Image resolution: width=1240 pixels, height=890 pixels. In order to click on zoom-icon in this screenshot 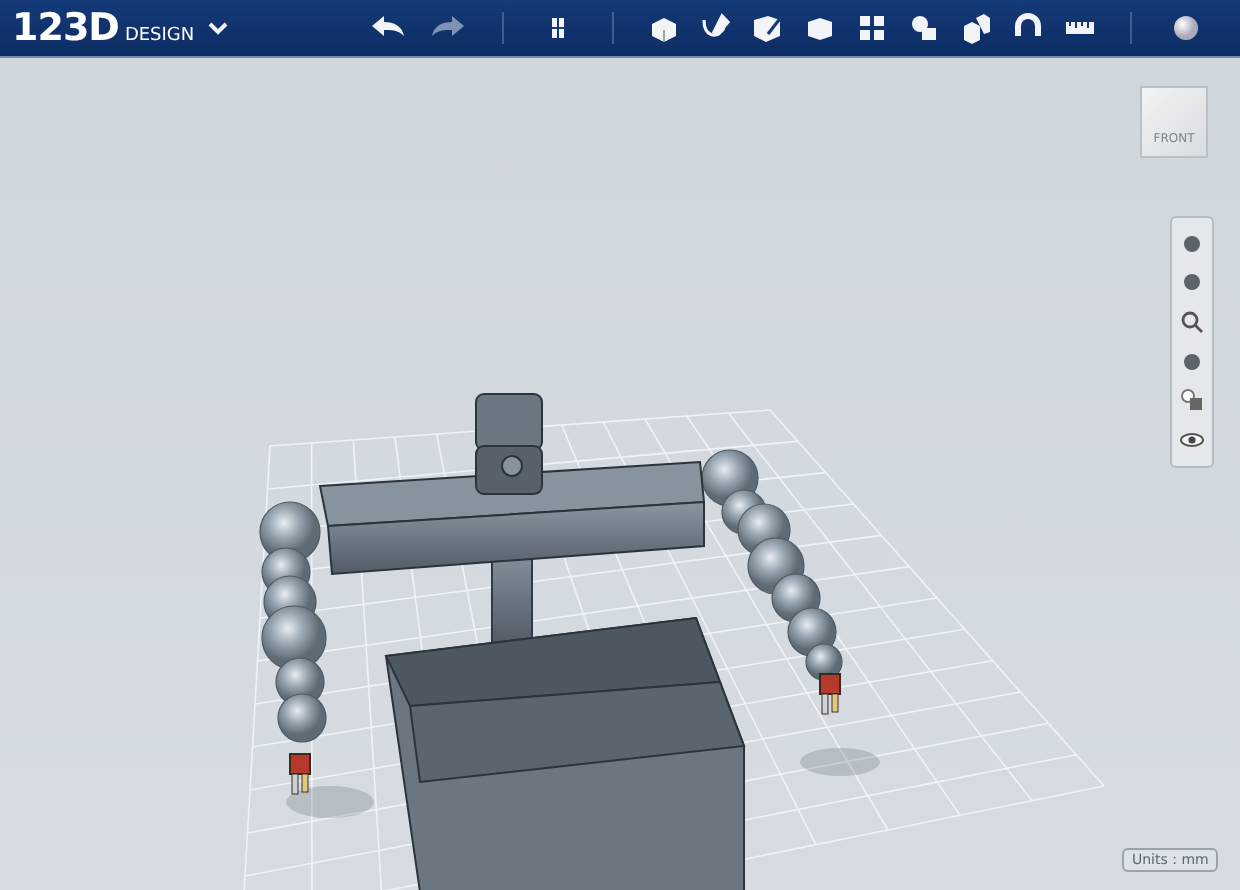, I will do `click(1192, 322)`.